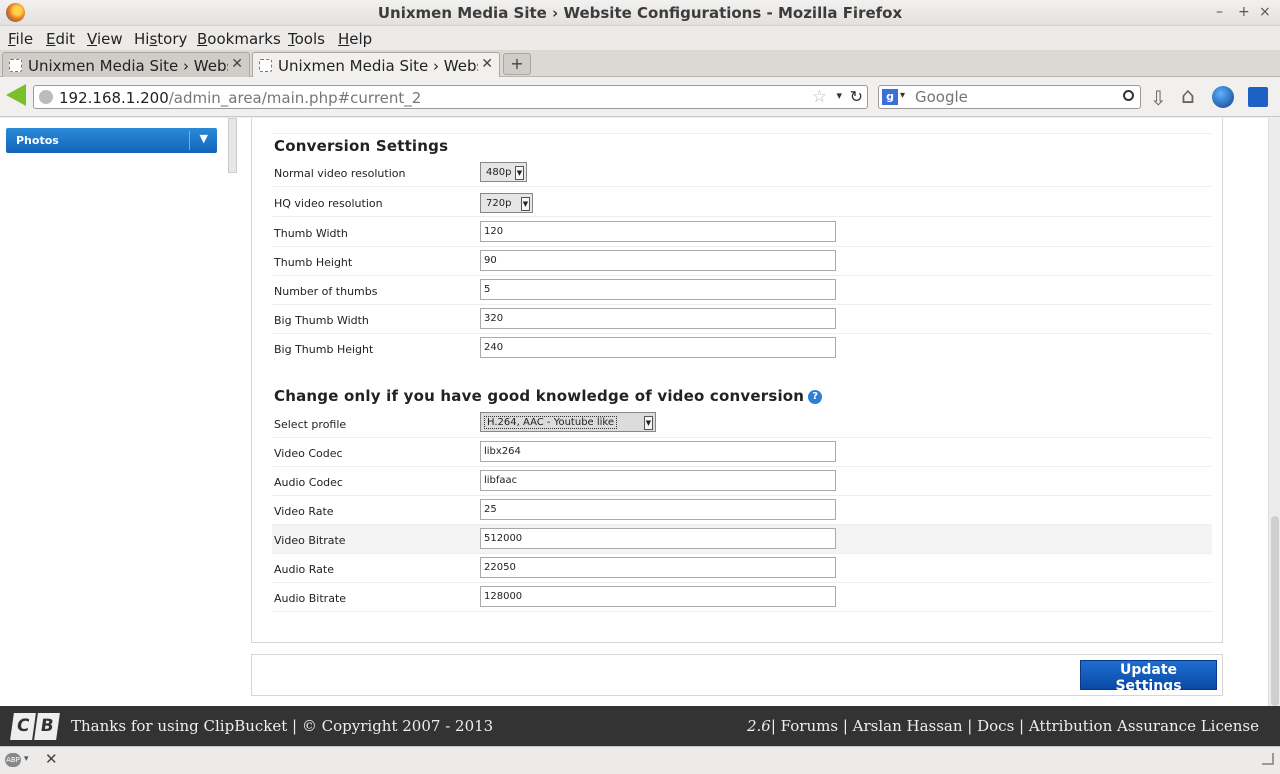 The image size is (1280, 774). What do you see at coordinates (160, 39) in the screenshot?
I see `menu-history: History` at bounding box center [160, 39].